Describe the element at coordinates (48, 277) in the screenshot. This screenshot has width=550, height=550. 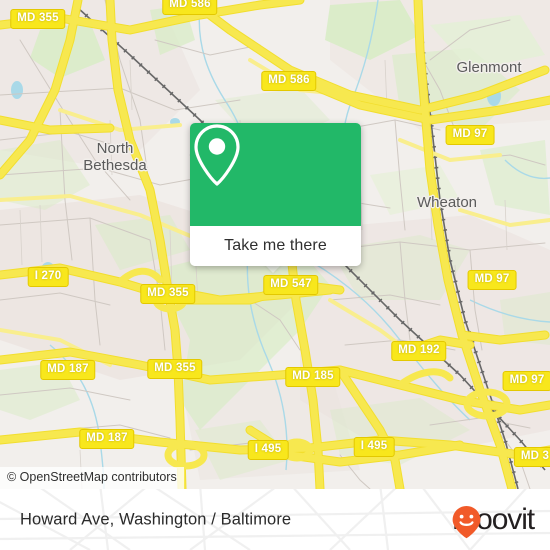
I see `road-shield: I 270` at that location.